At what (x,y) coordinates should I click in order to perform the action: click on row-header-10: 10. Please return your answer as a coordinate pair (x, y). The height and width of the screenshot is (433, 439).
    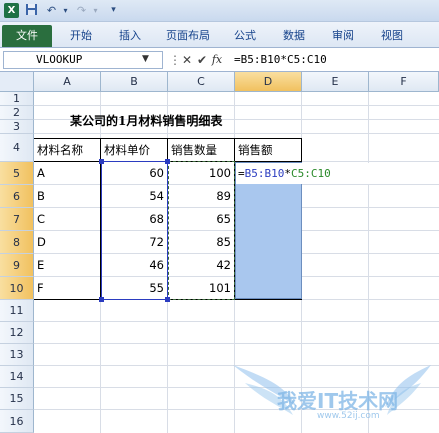
    Looking at the image, I should click on (17, 288).